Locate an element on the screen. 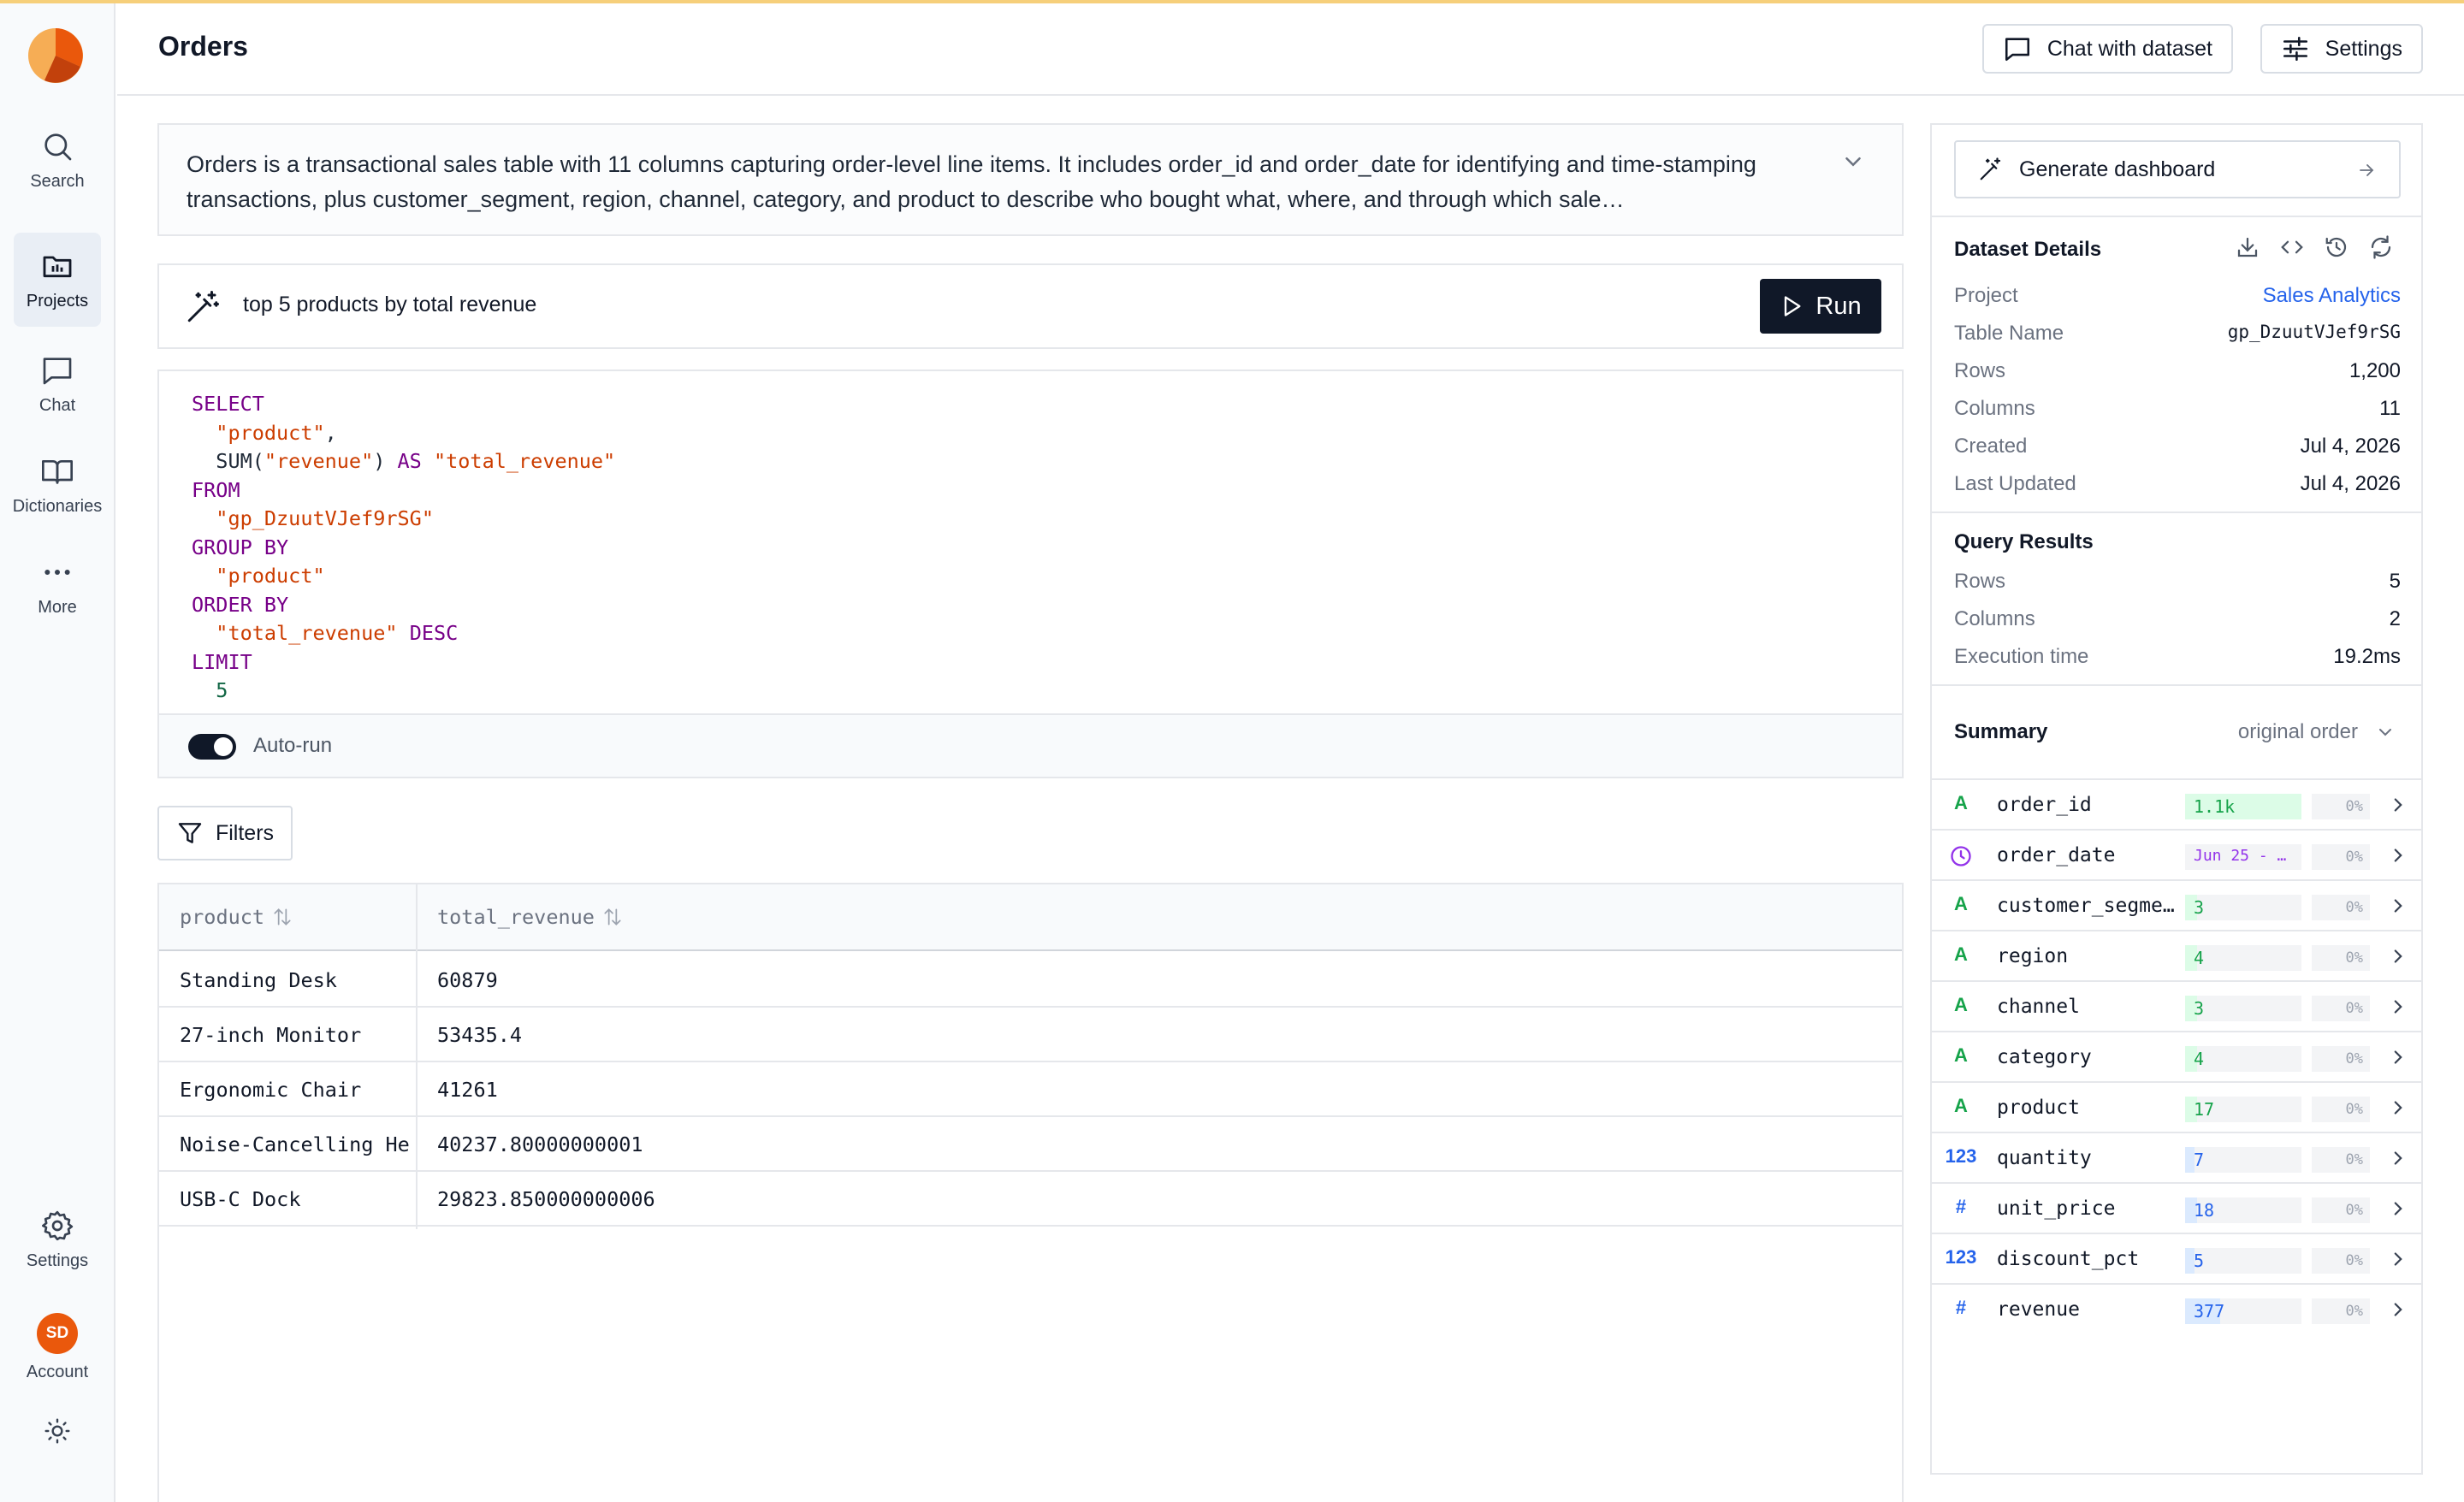 The height and width of the screenshot is (1502, 2464). play-icon is located at coordinates (1793, 306).